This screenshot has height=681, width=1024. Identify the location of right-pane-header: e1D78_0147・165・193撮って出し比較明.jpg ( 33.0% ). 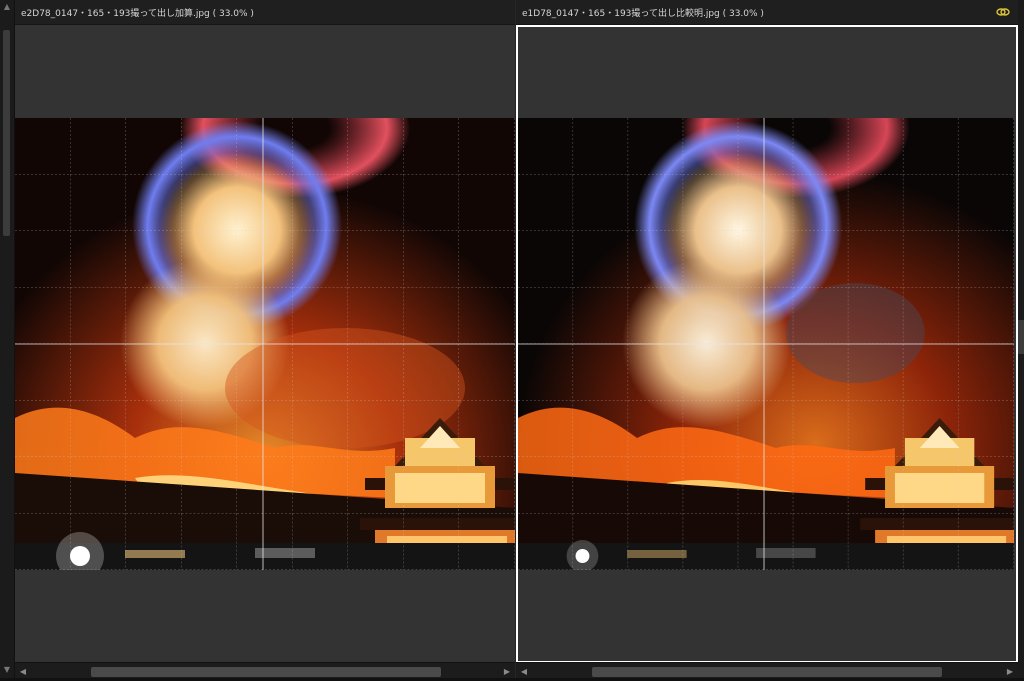
(767, 12).